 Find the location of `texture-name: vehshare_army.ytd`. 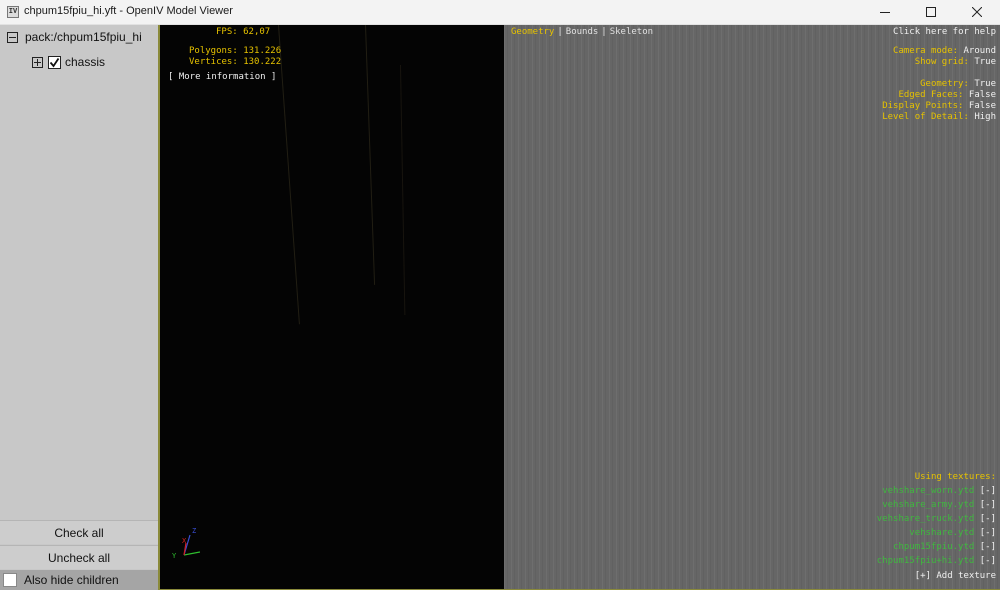

texture-name: vehshare_army.ytd is located at coordinates (928, 505).